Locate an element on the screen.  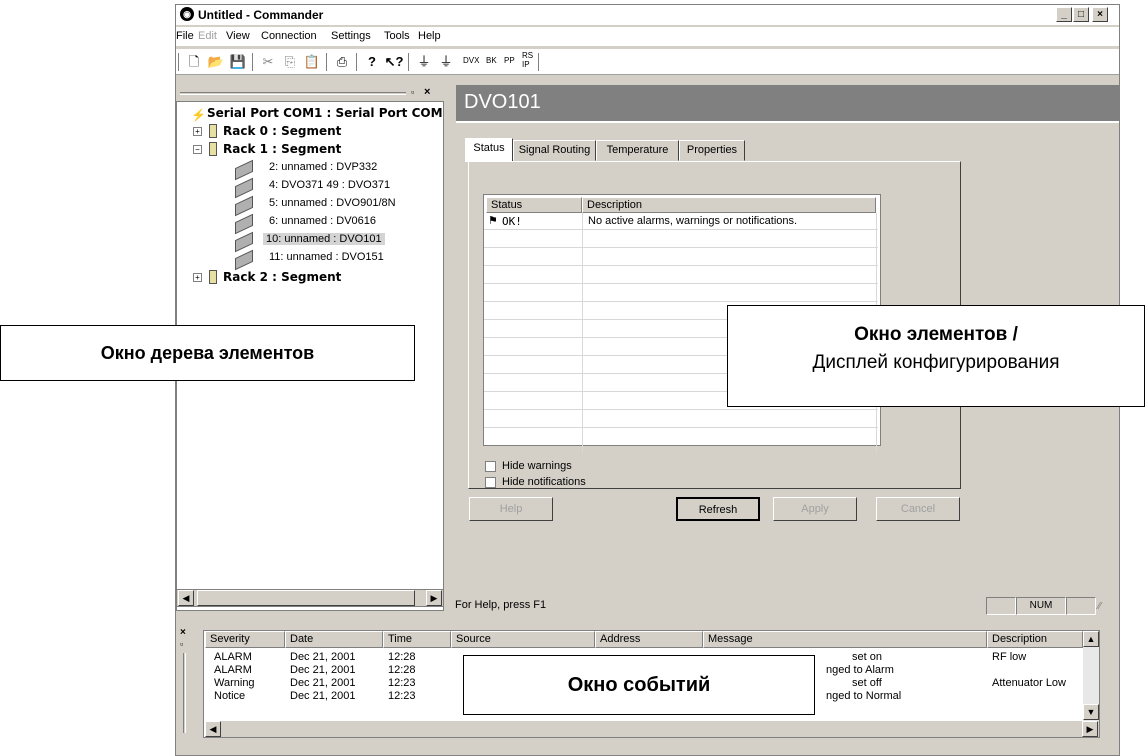
tab-properties: Properties is located at coordinates (712, 150).